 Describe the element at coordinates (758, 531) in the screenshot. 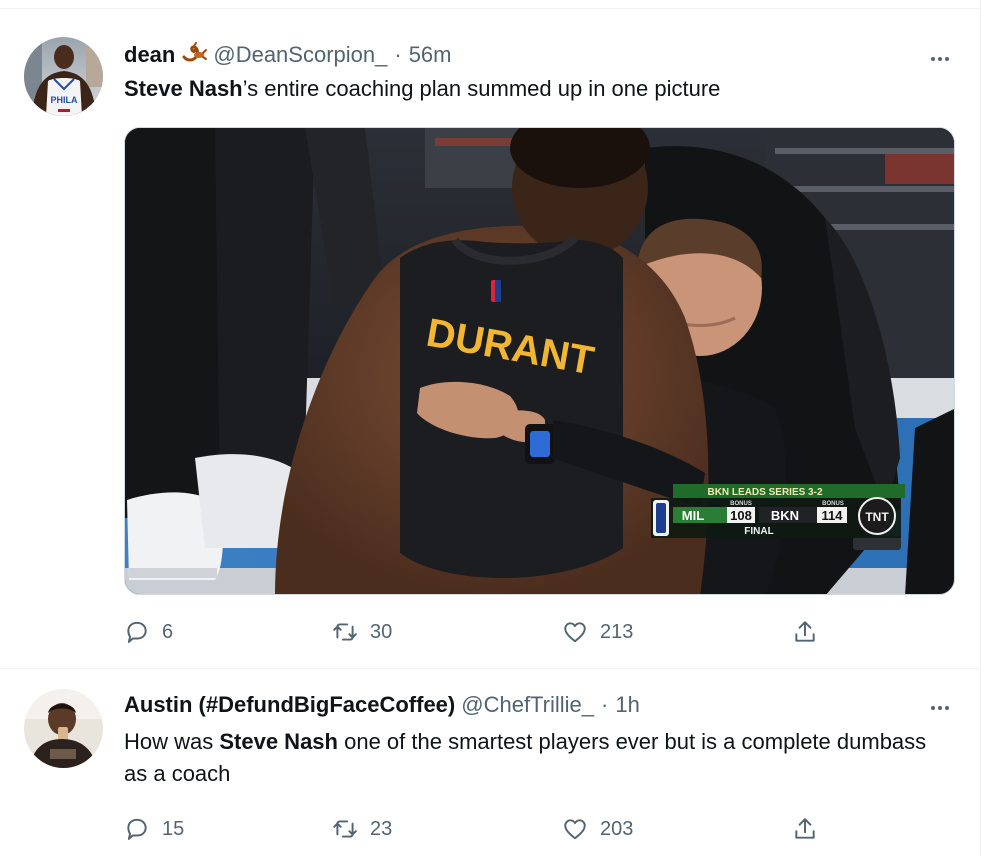

I see `game-status: FINAL` at that location.